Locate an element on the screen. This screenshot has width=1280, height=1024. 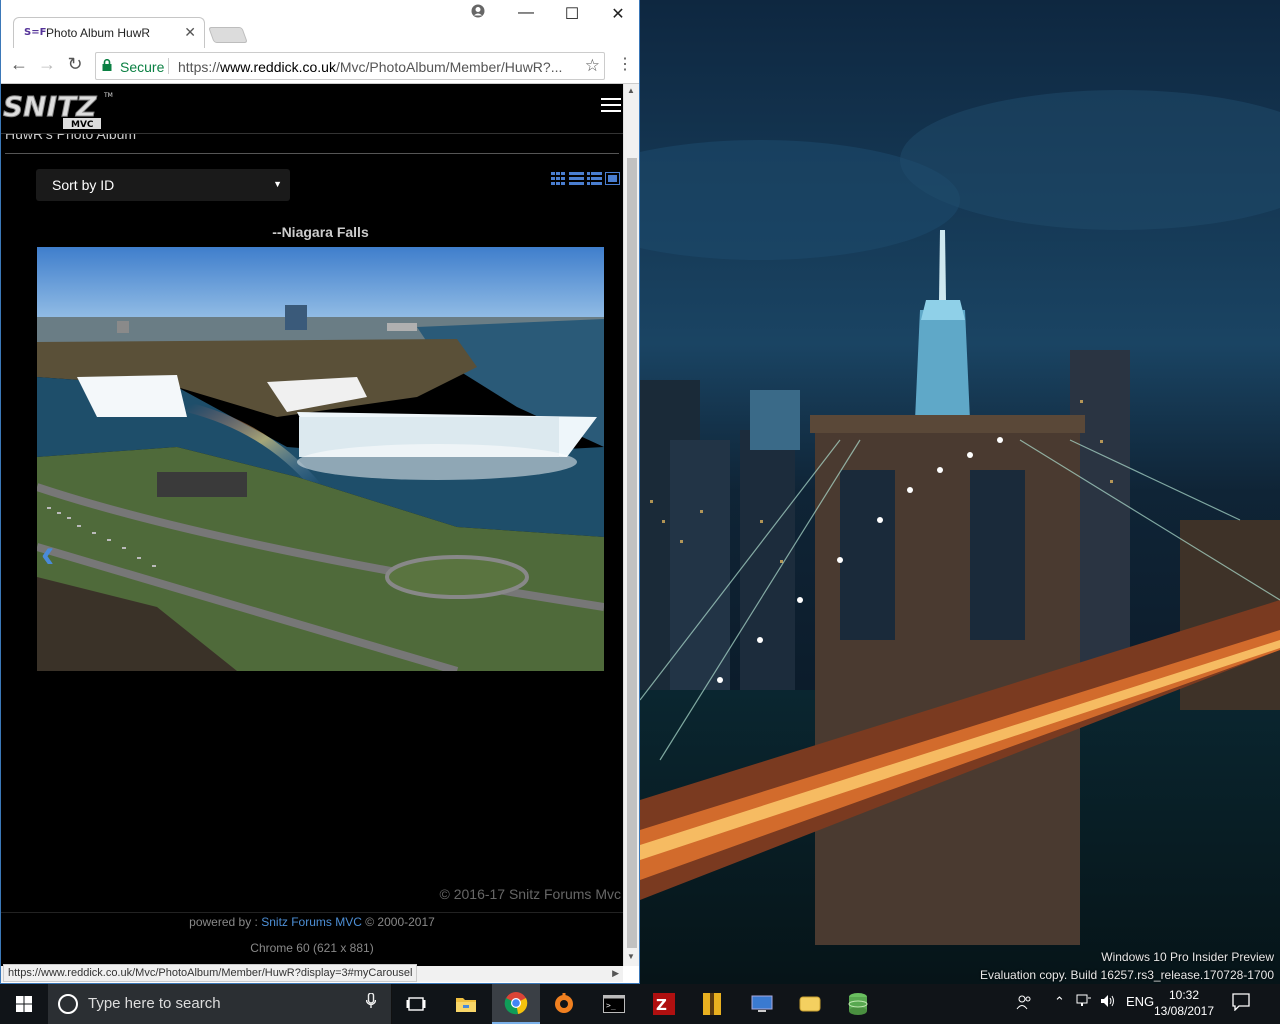
svg-text: MVC is located at coordinates (82, 125).